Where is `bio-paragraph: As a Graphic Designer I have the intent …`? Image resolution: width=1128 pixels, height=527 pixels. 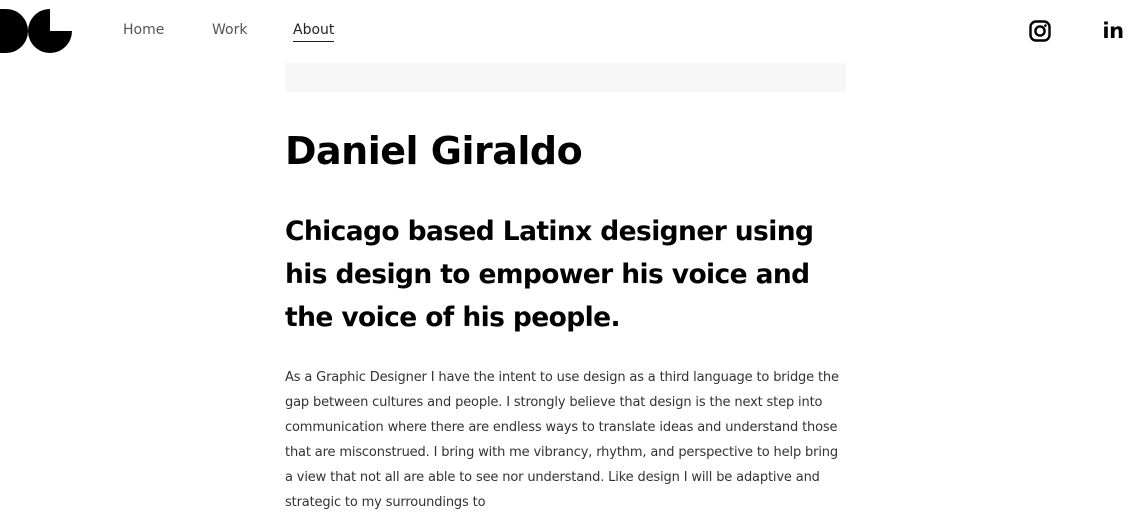 bio-paragraph: As a Graphic Designer I have the intent … is located at coordinates (562, 440).